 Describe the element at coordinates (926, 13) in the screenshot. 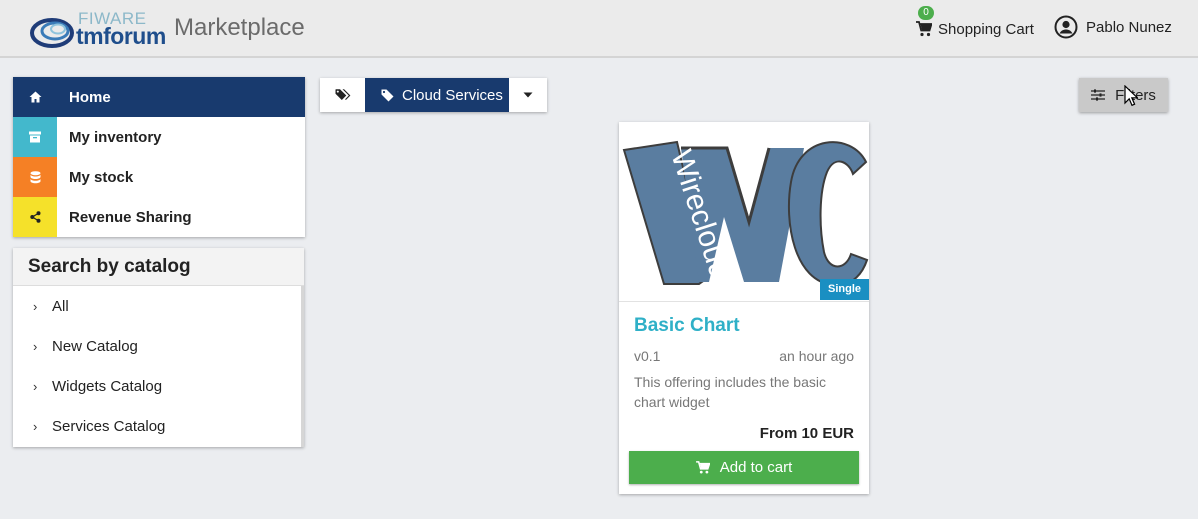

I see `cart-count-badge: 0` at that location.